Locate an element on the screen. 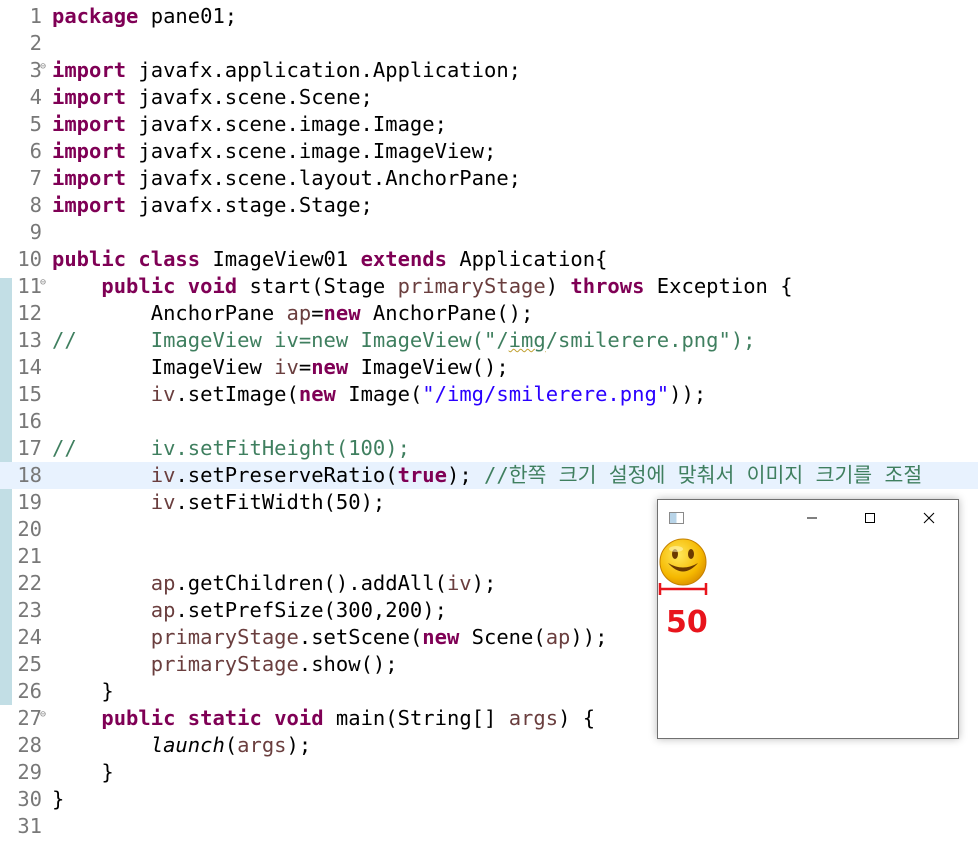 This screenshot has width=978, height=846. anchor-pane: 50 is located at coordinates (808, 637).